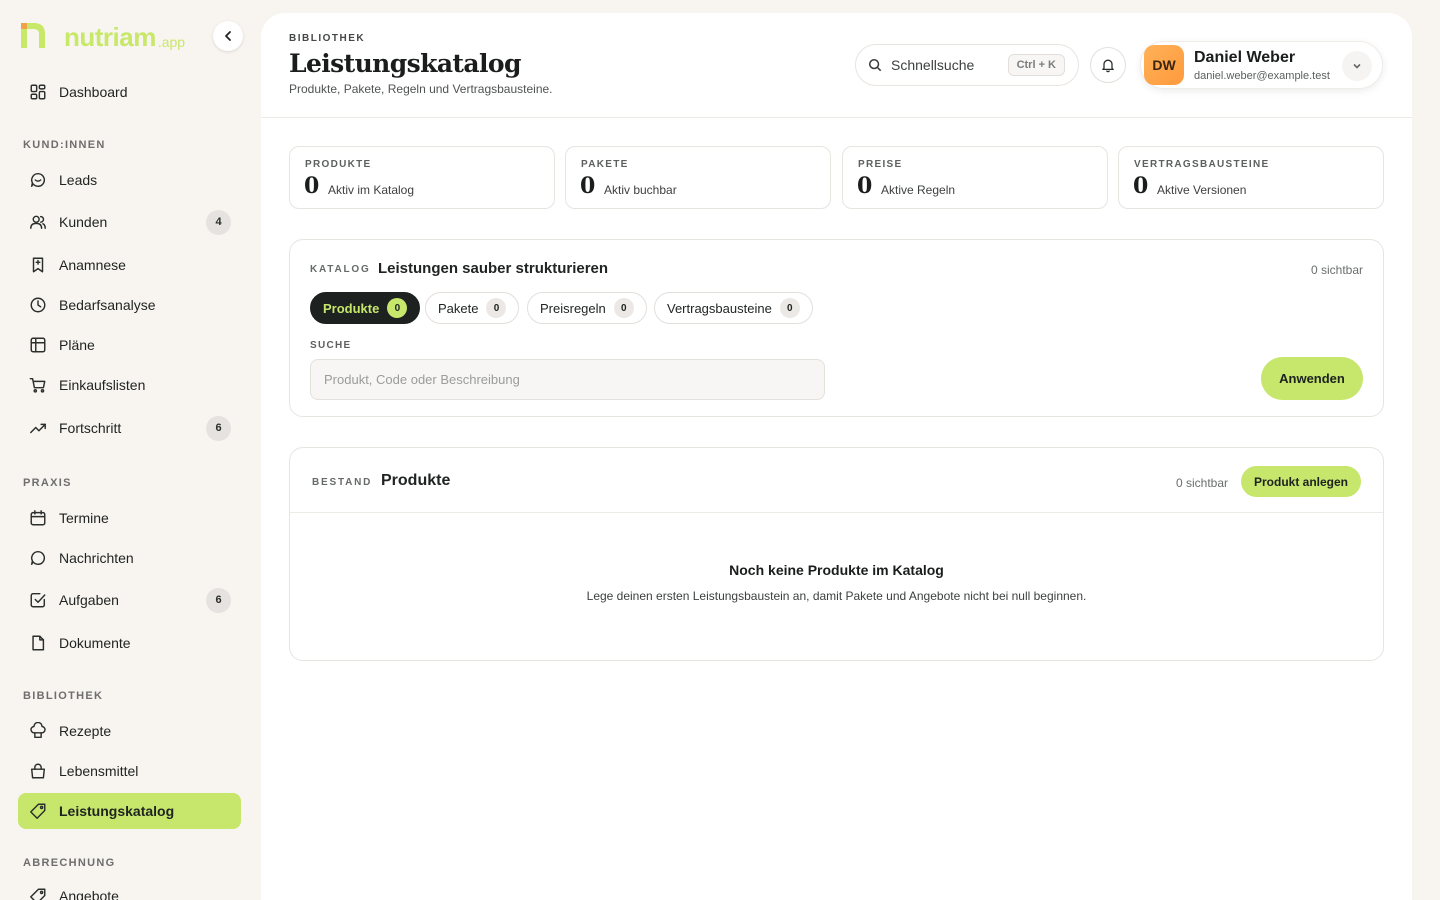 The height and width of the screenshot is (900, 1440). What do you see at coordinates (38, 428) in the screenshot?
I see `trending-up-icon` at bounding box center [38, 428].